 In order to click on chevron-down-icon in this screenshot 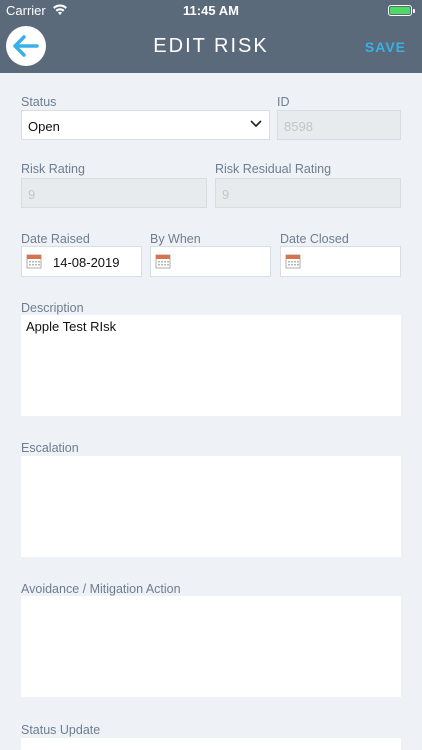, I will do `click(256, 124)`.